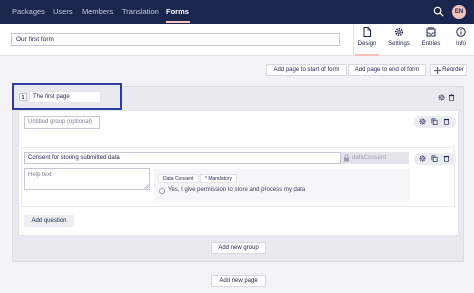 This screenshot has height=293, width=474. Describe the element at coordinates (434, 158) in the screenshot. I see `question-copy-icon` at that location.